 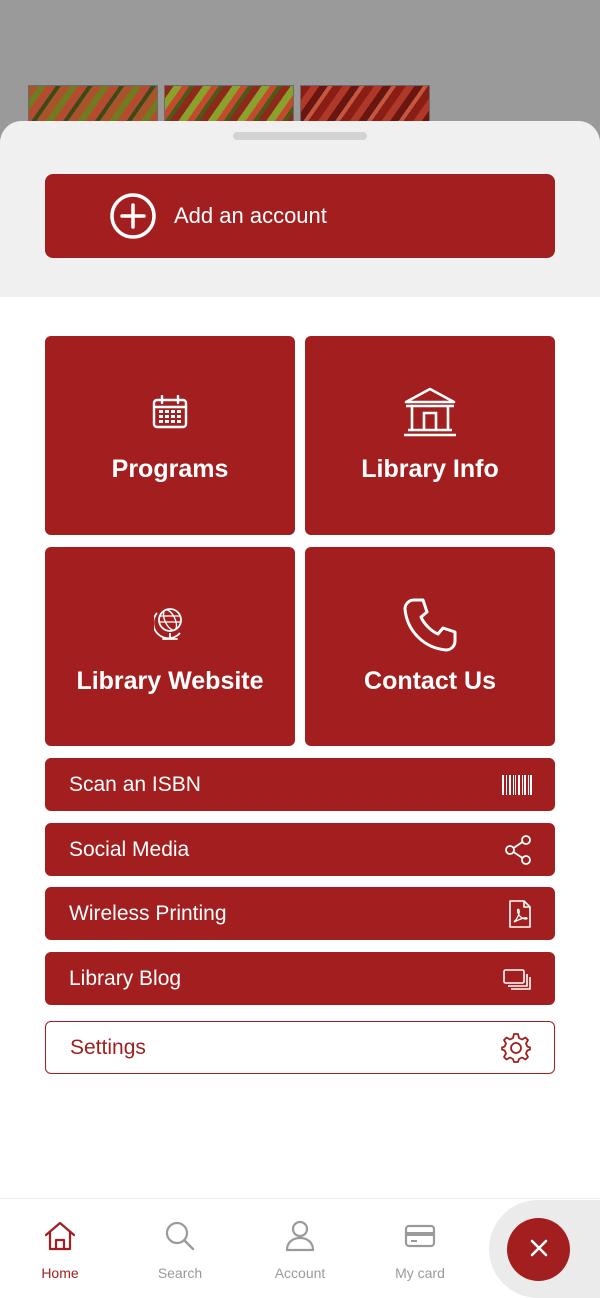 What do you see at coordinates (180, 1236) in the screenshot?
I see `search-icon` at bounding box center [180, 1236].